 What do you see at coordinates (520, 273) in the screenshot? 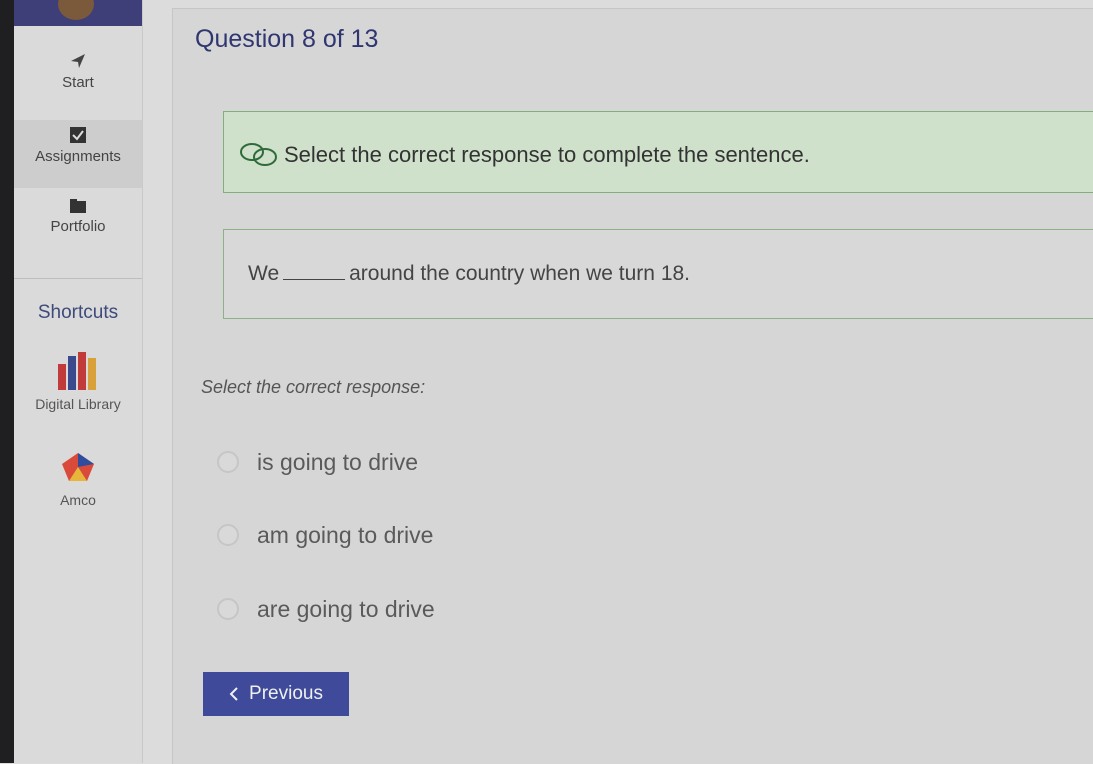
I see `sentence-end: around the country when we turn 18.` at bounding box center [520, 273].